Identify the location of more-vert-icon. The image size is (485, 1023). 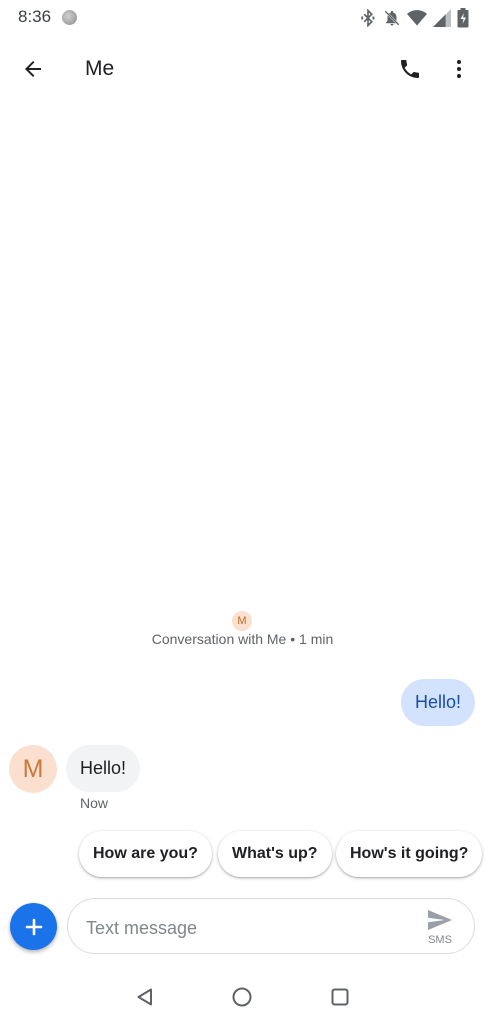
(459, 69).